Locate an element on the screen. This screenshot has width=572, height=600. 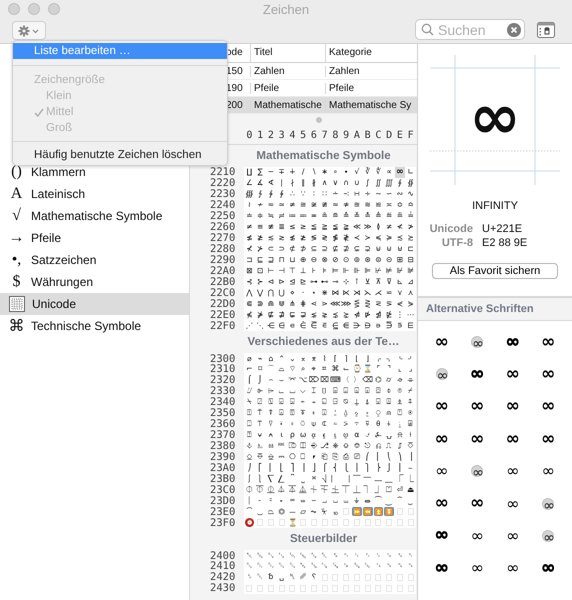
window-title: Zeichen is located at coordinates (286, 9).